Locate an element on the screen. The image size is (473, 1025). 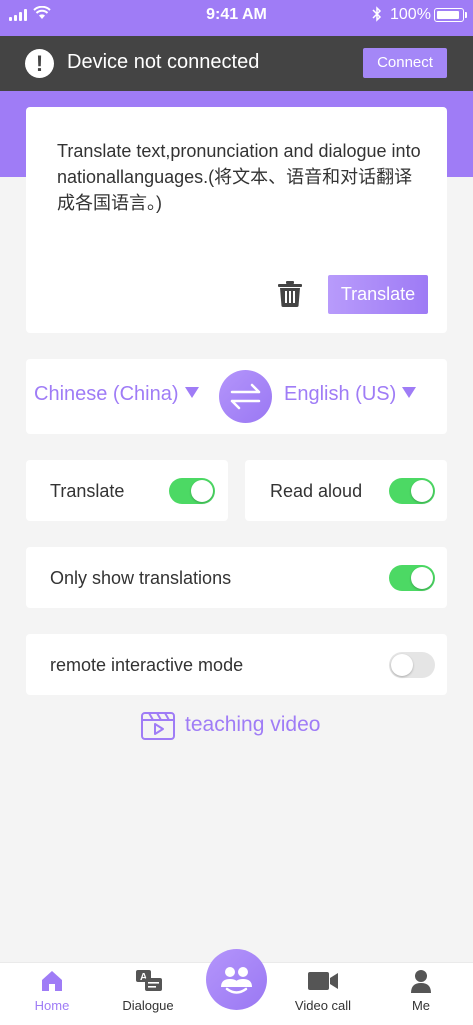
swap-languages-button is located at coordinates (245, 396).